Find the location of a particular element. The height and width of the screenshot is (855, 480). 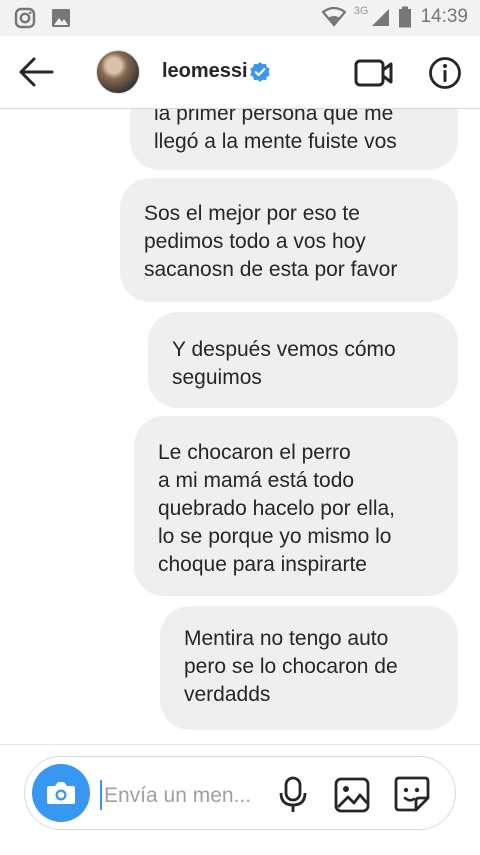

wifi-icon is located at coordinates (333, 17).